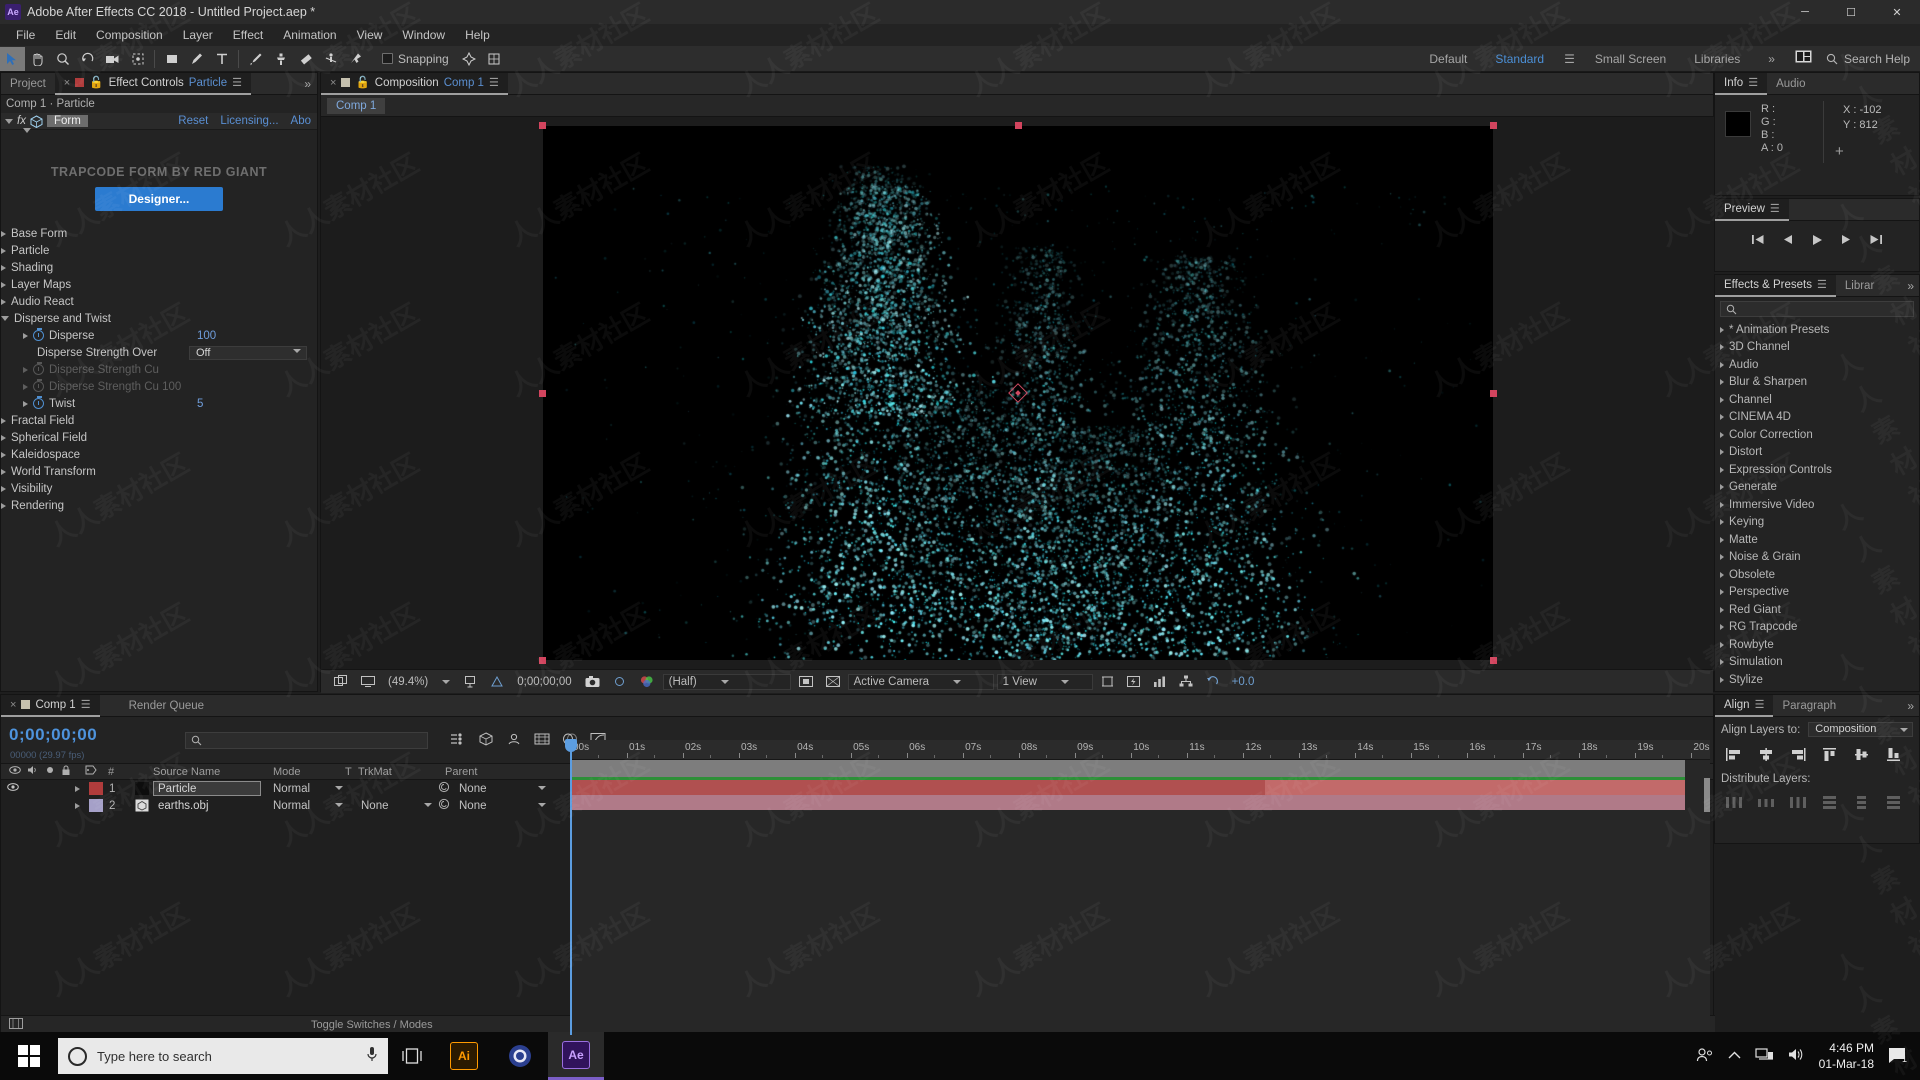  Describe the element at coordinates (542, 788) in the screenshot. I see `chevron-down-icon-layer1-parent` at that location.